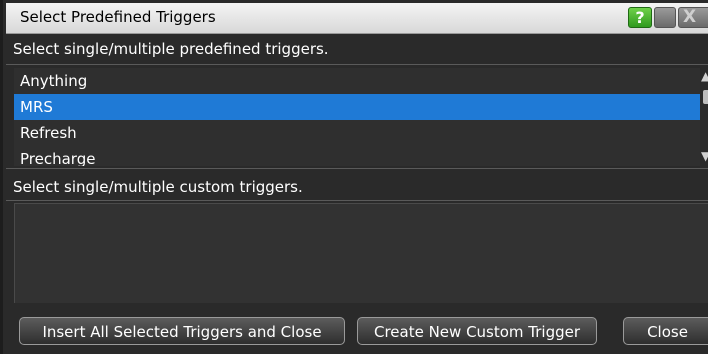 Image resolution: width=708 pixels, height=354 pixels. I want to click on title-bar: Select Predefined Triggers ? X, so click(357, 18).